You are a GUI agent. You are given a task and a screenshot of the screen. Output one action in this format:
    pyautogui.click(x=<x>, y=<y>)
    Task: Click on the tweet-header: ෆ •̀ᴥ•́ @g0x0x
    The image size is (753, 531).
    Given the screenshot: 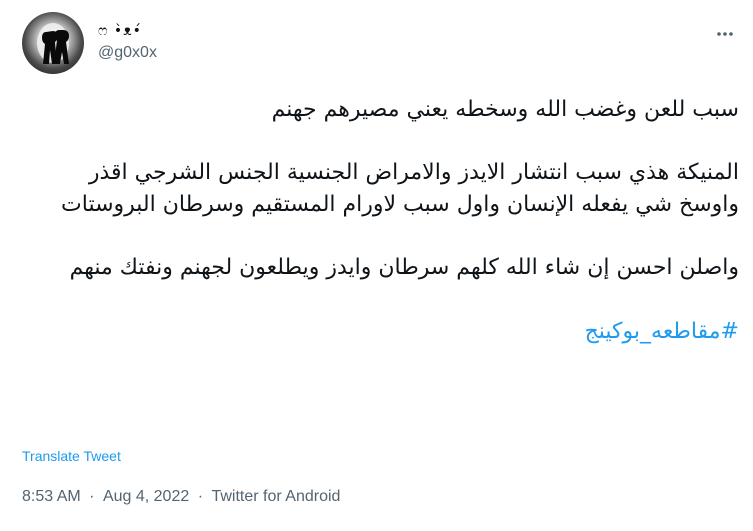 What is the action you would take?
    pyautogui.click(x=379, y=44)
    